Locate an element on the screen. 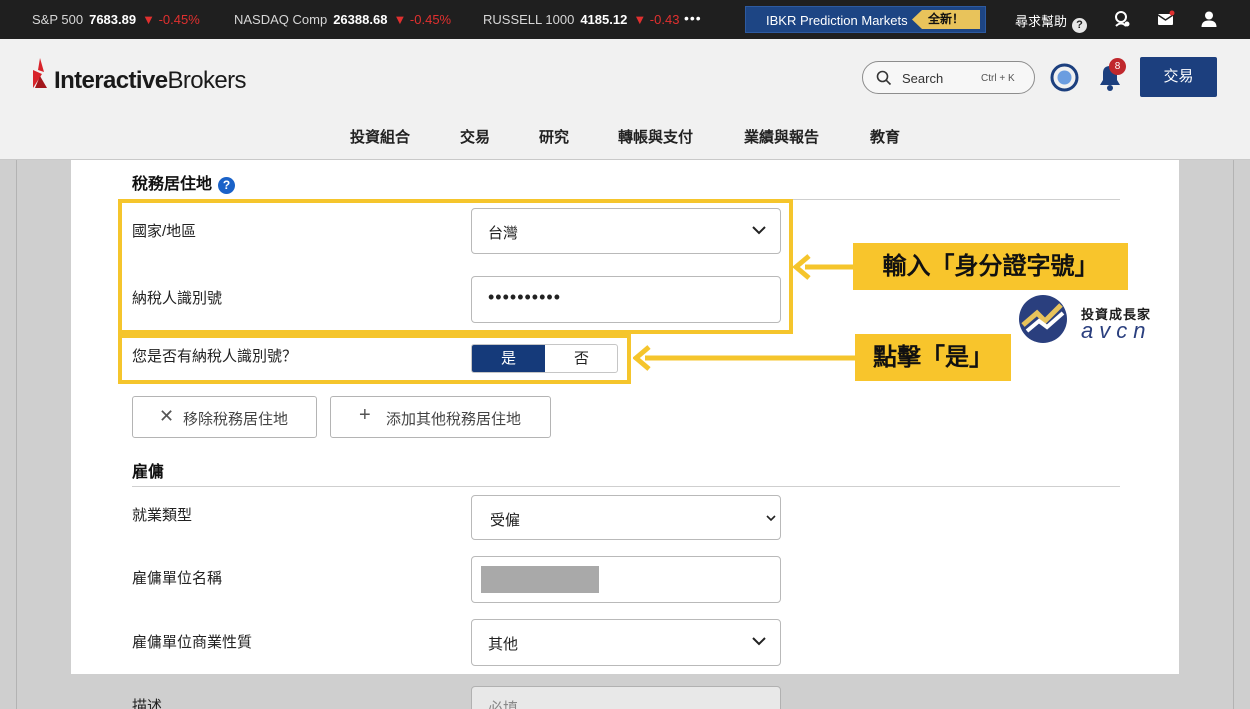 This screenshot has height=709, width=1250. nav-portfolio: 投資組合 is located at coordinates (380, 136).